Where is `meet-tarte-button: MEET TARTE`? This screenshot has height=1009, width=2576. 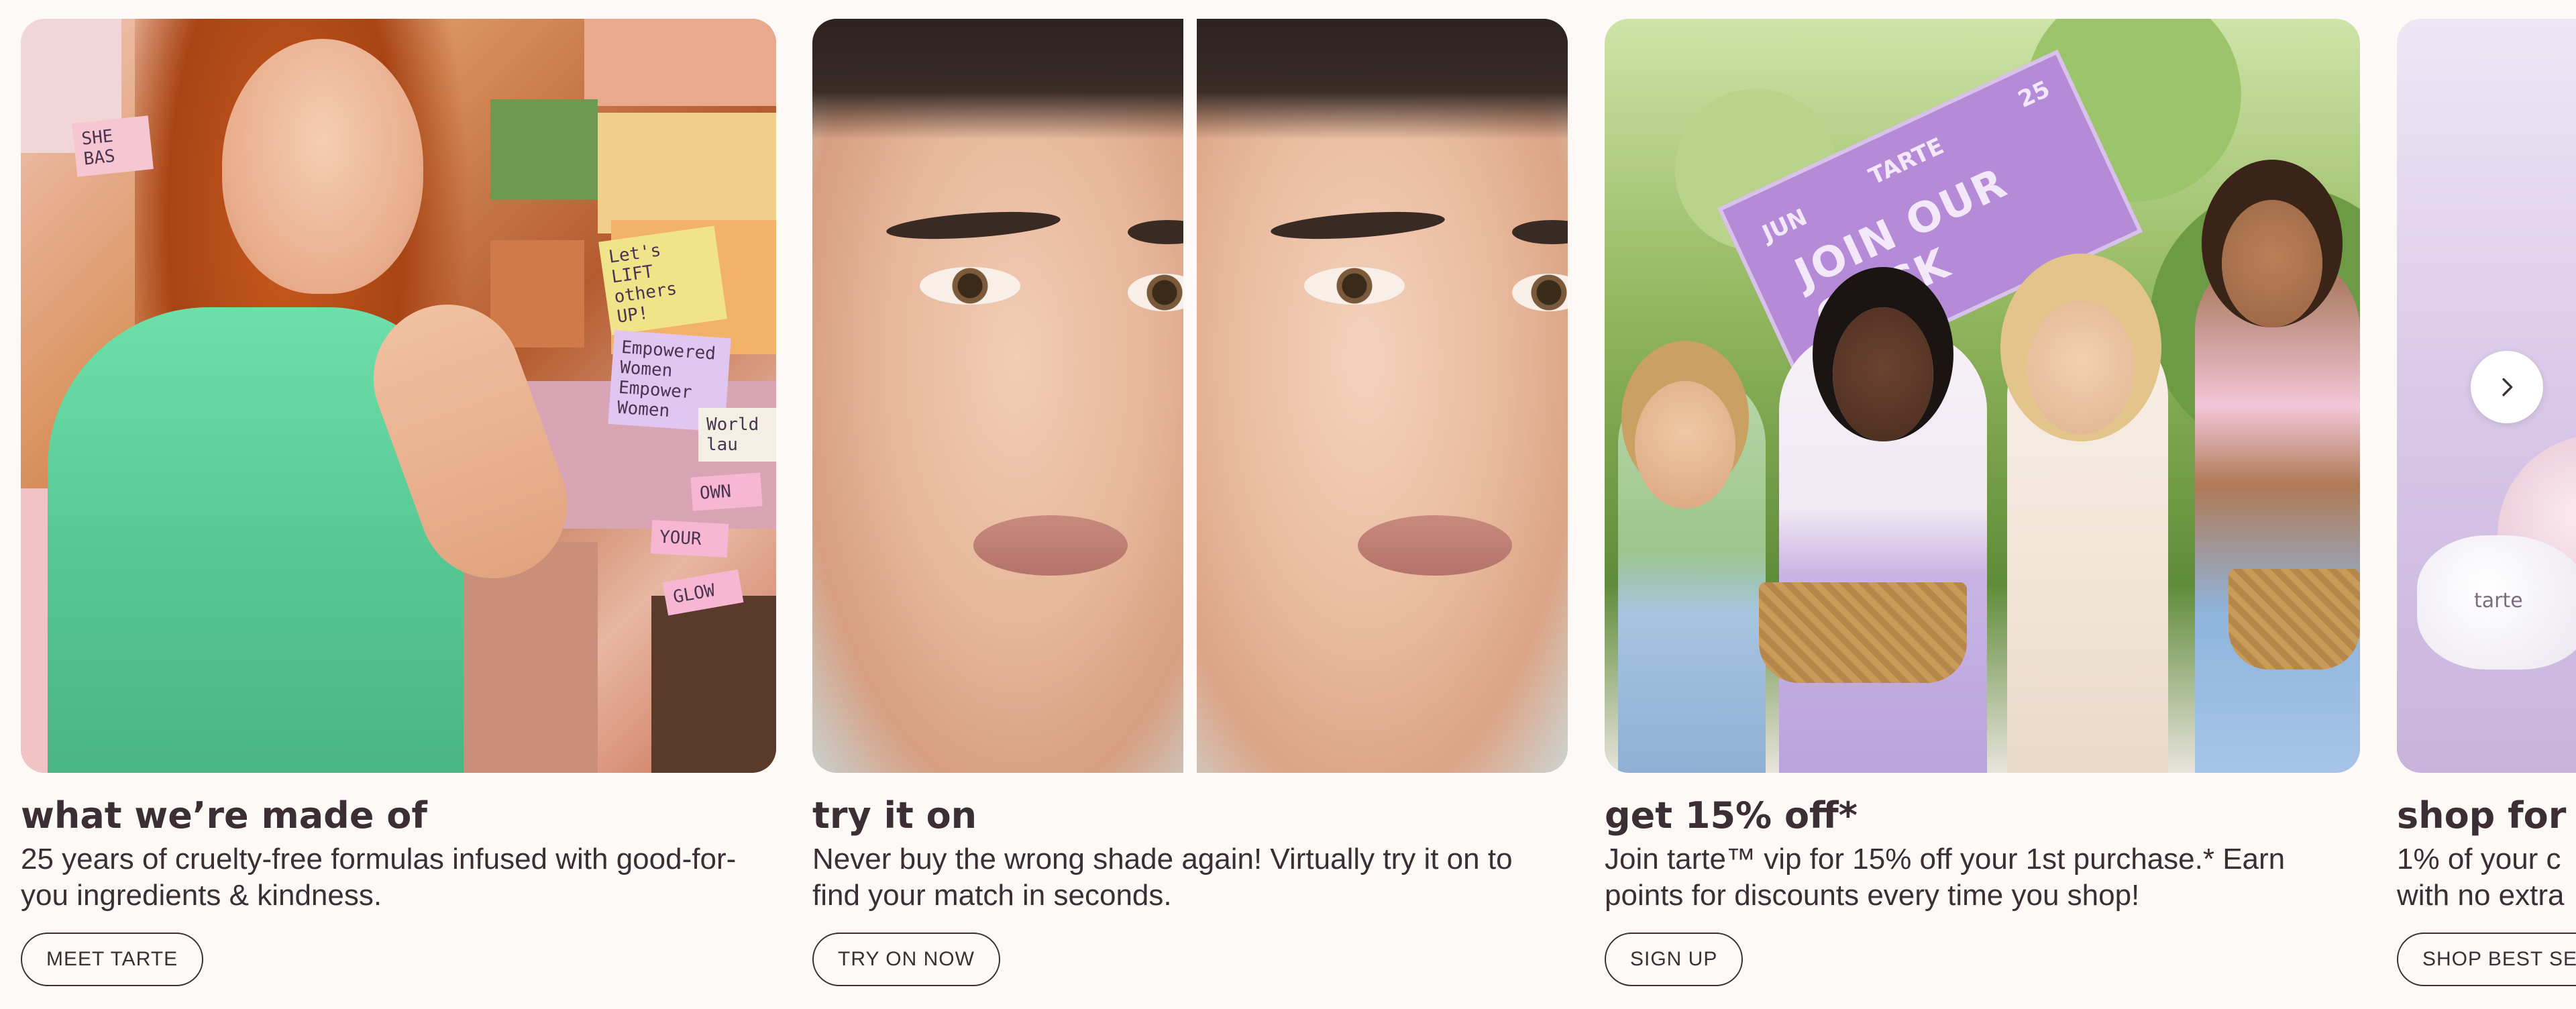
meet-tarte-button: MEET TARTE is located at coordinates (112, 959).